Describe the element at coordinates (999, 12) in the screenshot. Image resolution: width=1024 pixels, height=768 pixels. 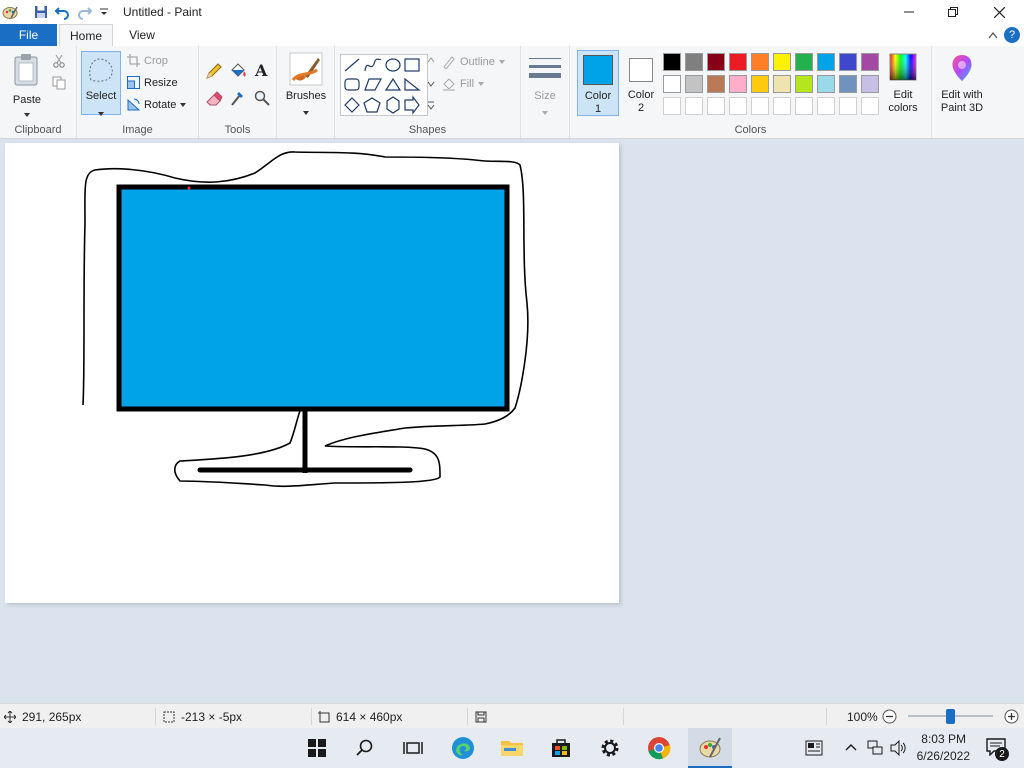
I see `close-button` at that location.